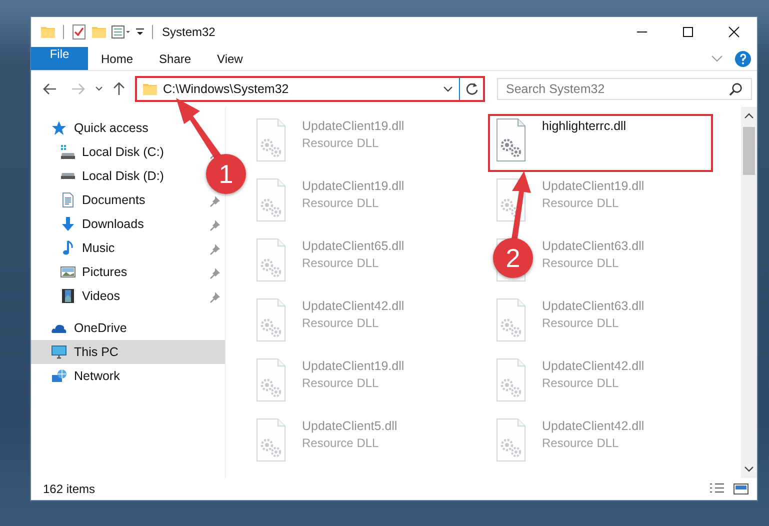  Describe the element at coordinates (688, 32) in the screenshot. I see `maximize-icon` at that location.